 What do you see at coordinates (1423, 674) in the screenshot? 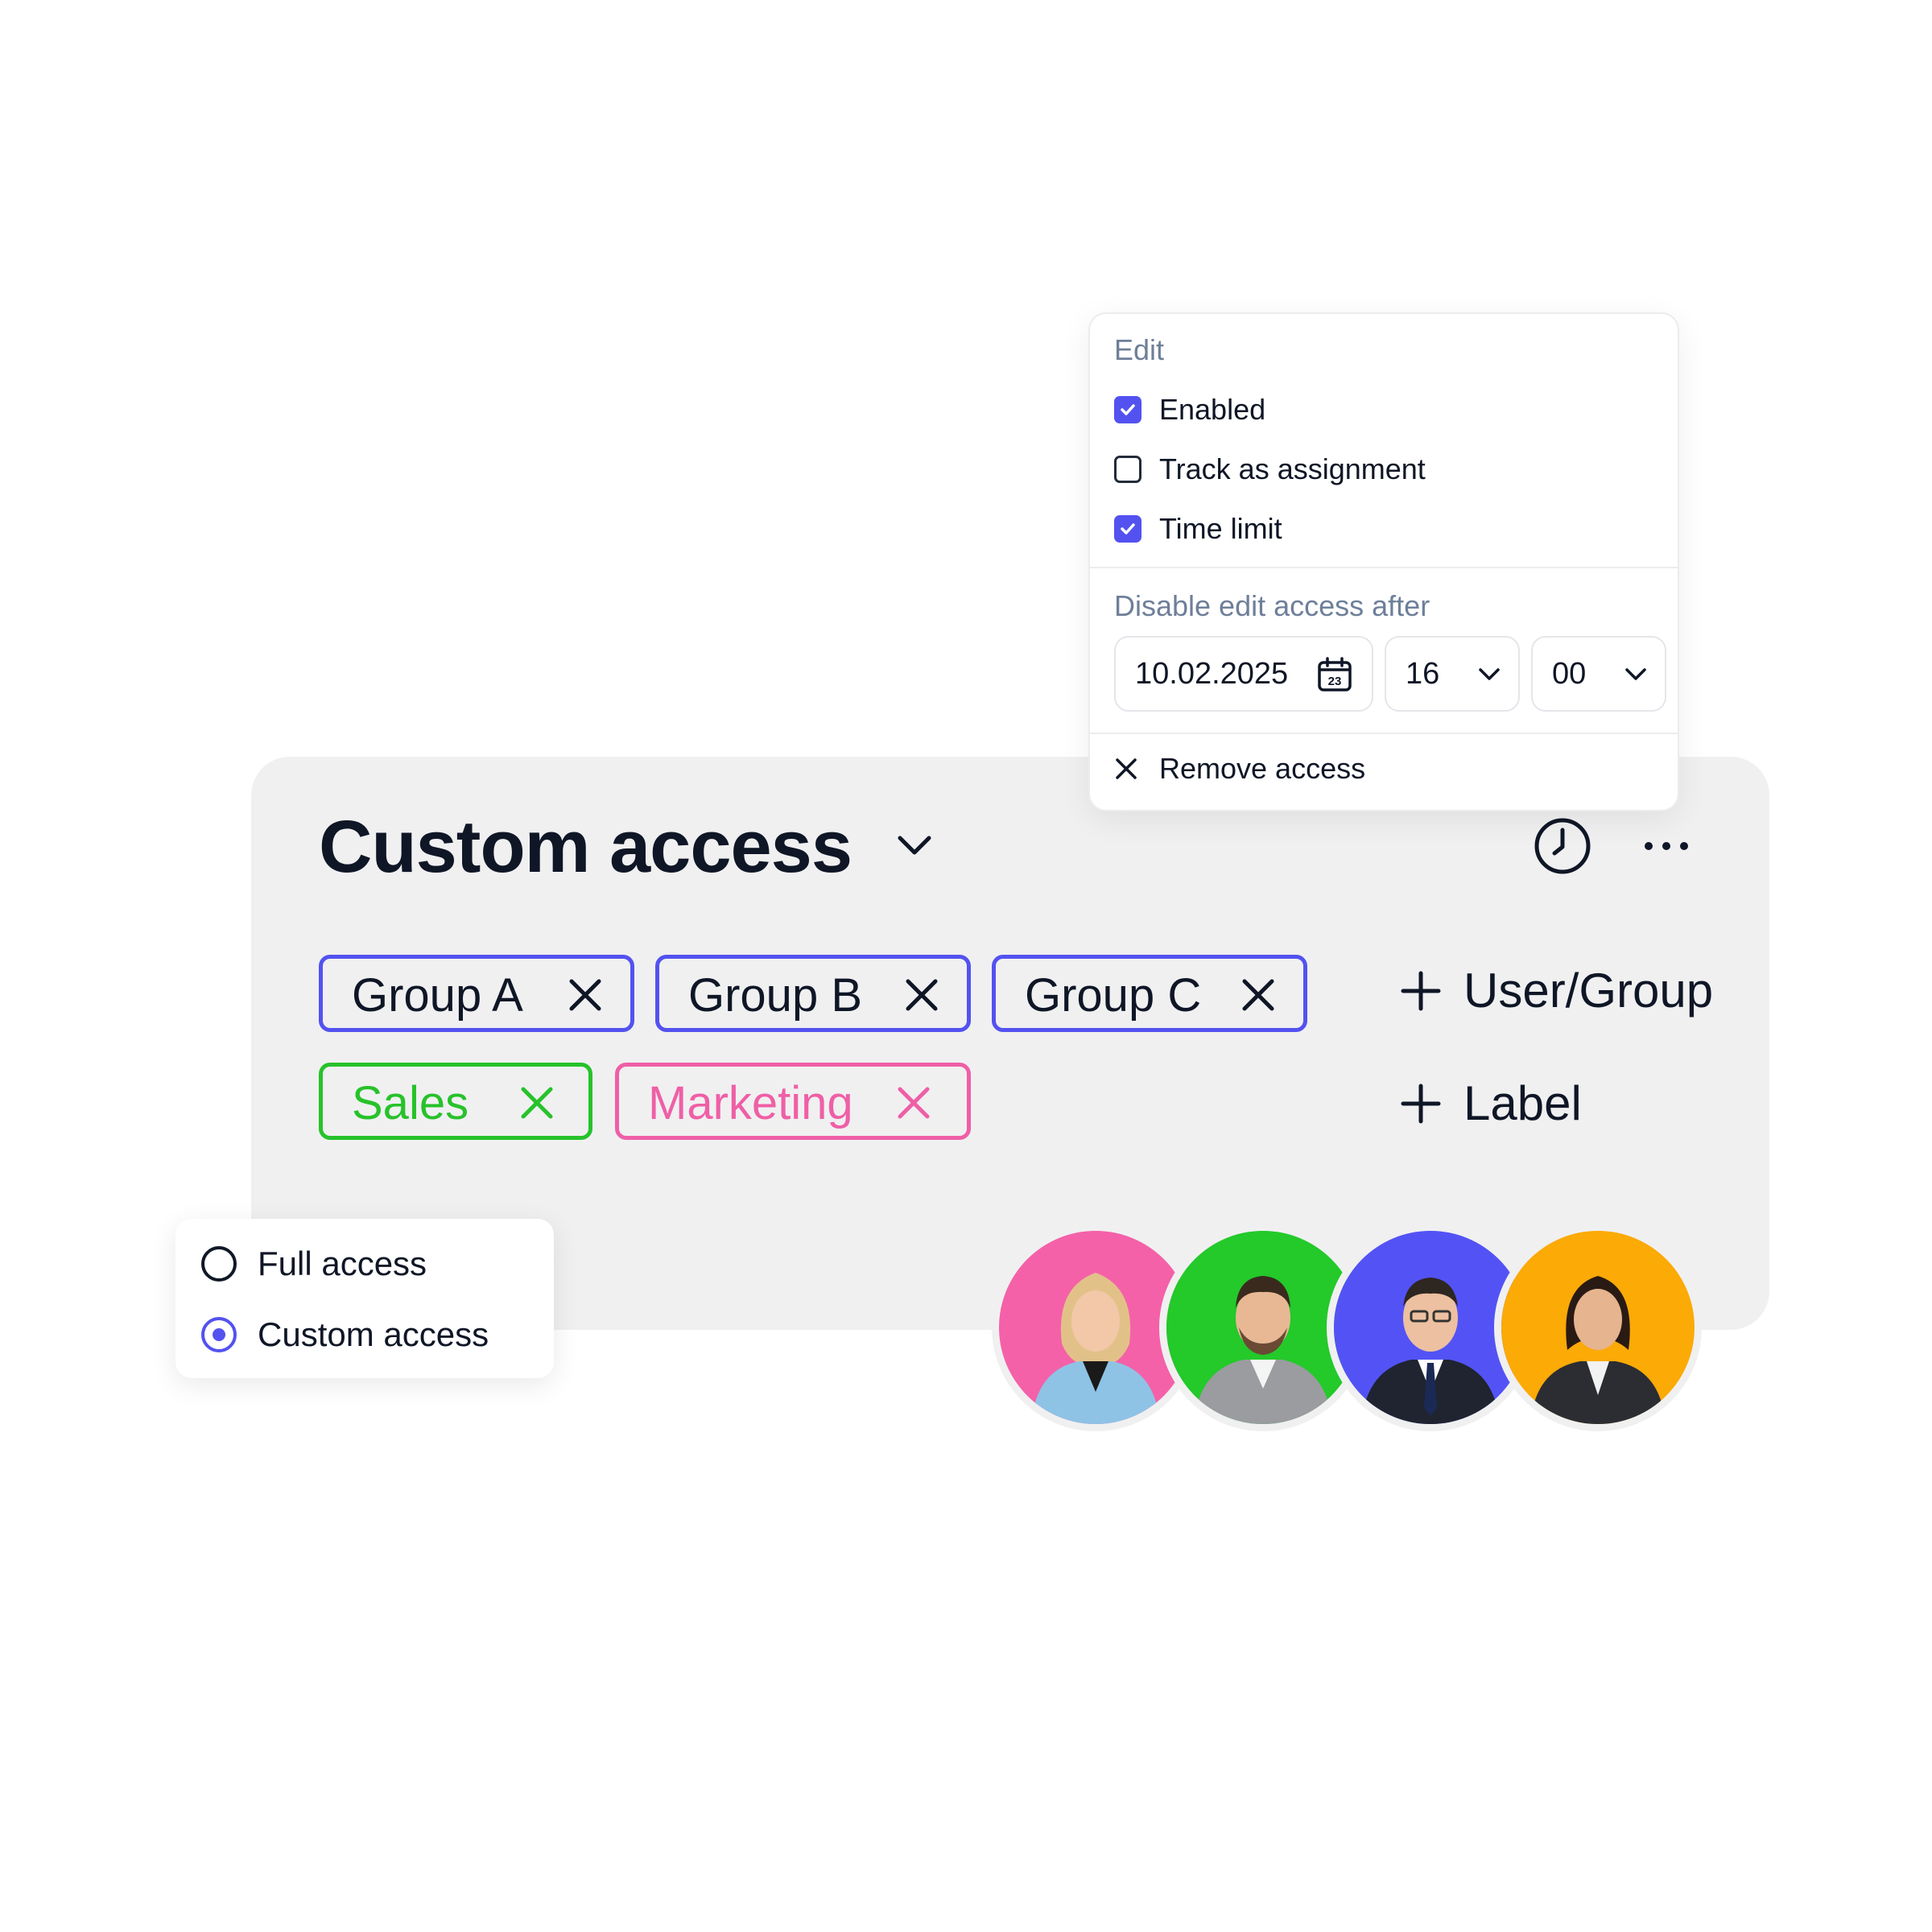
I see `hour-value: 16` at bounding box center [1423, 674].